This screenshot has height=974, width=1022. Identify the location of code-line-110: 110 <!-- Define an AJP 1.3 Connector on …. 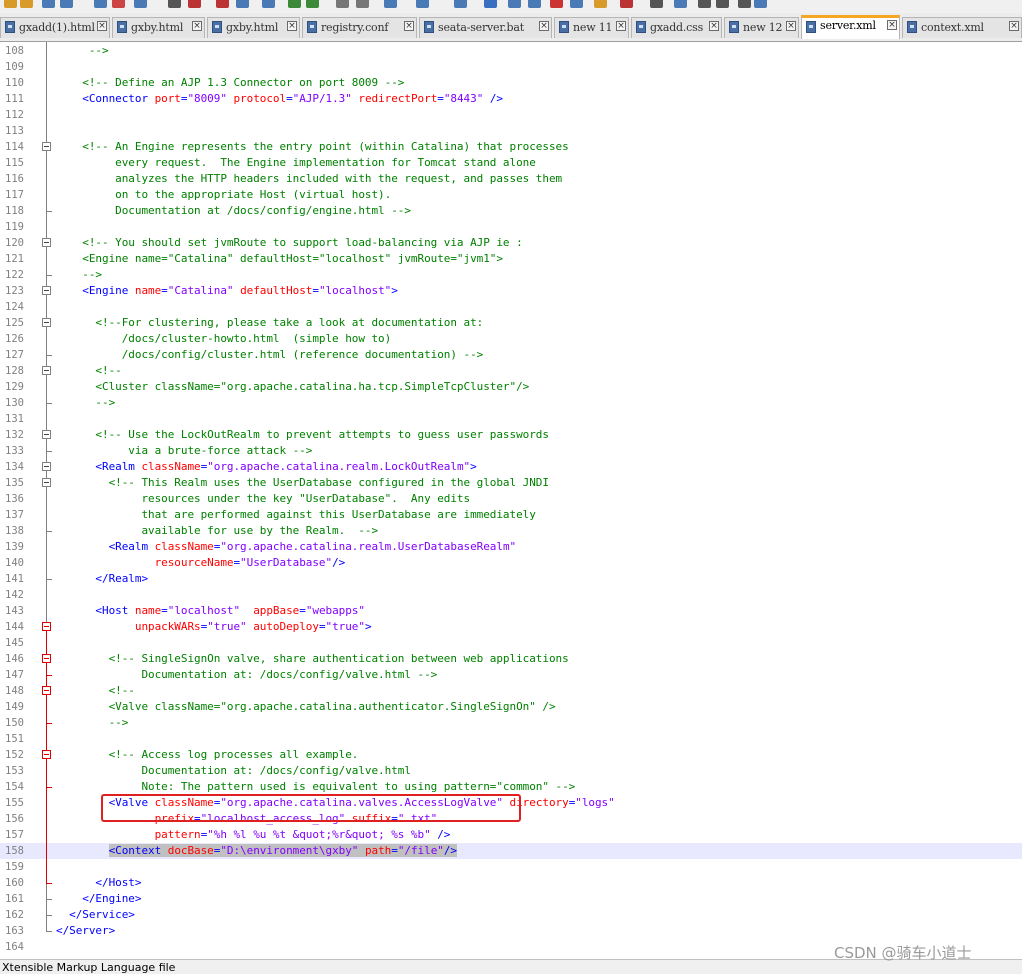
(511, 83).